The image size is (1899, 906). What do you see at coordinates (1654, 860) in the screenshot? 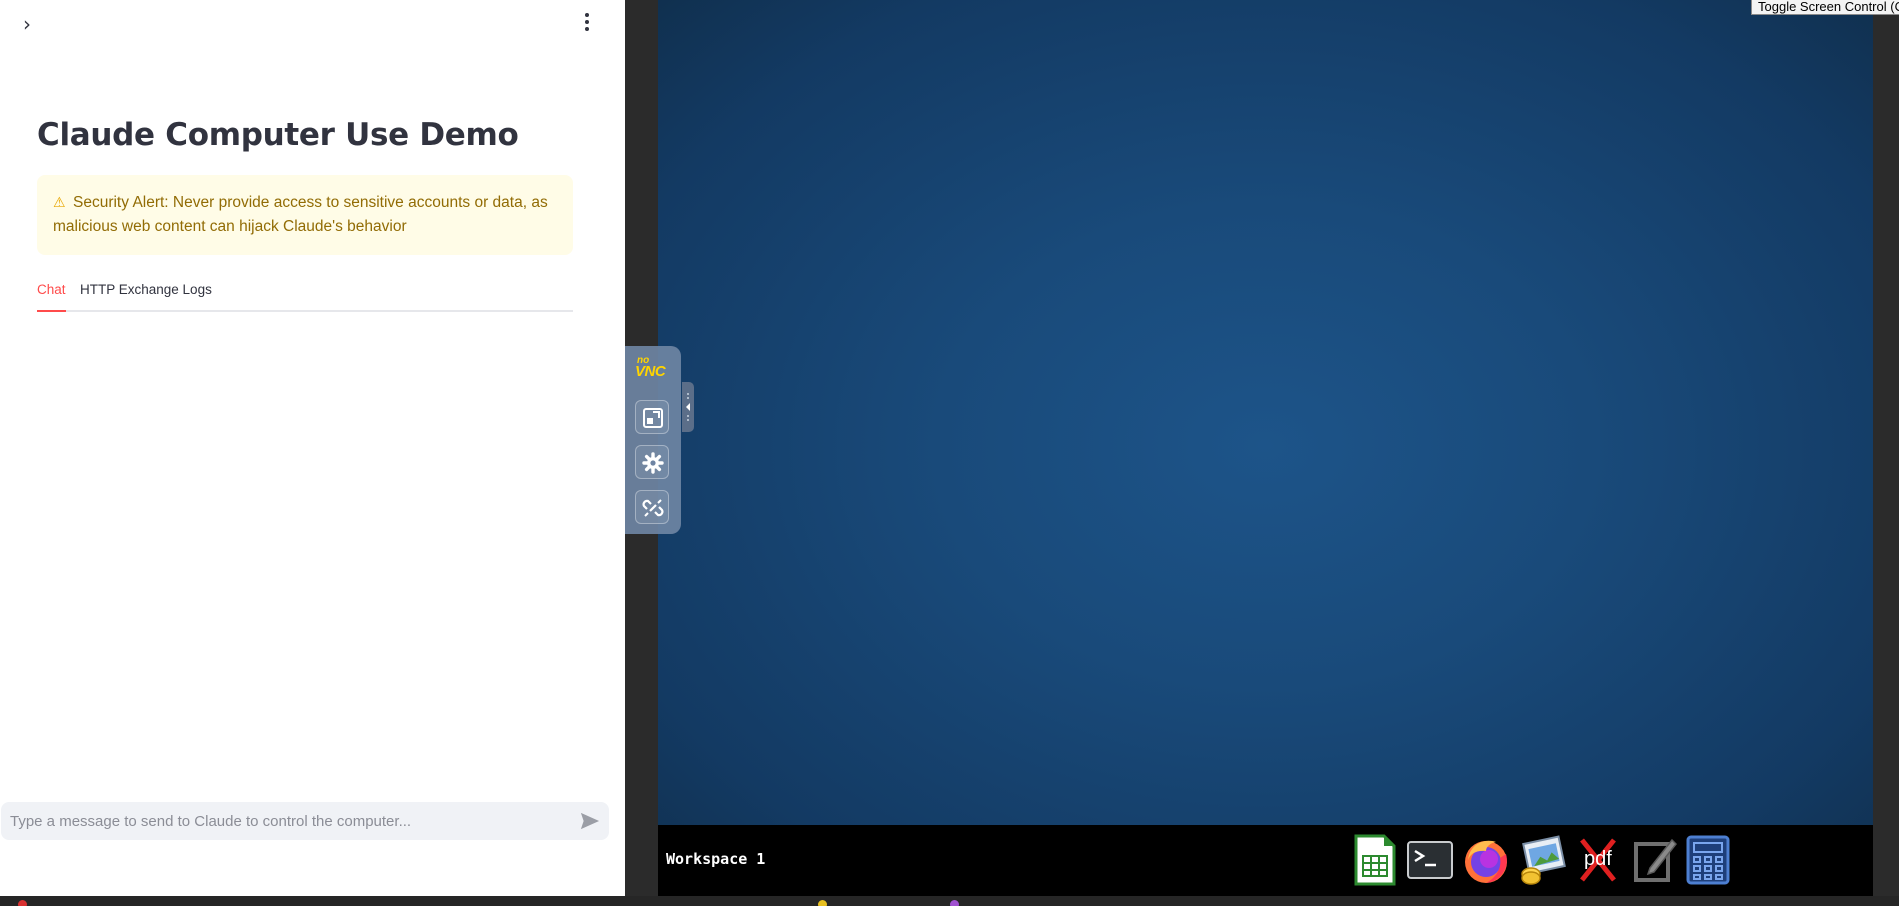
I see `text-editor-icon` at bounding box center [1654, 860].